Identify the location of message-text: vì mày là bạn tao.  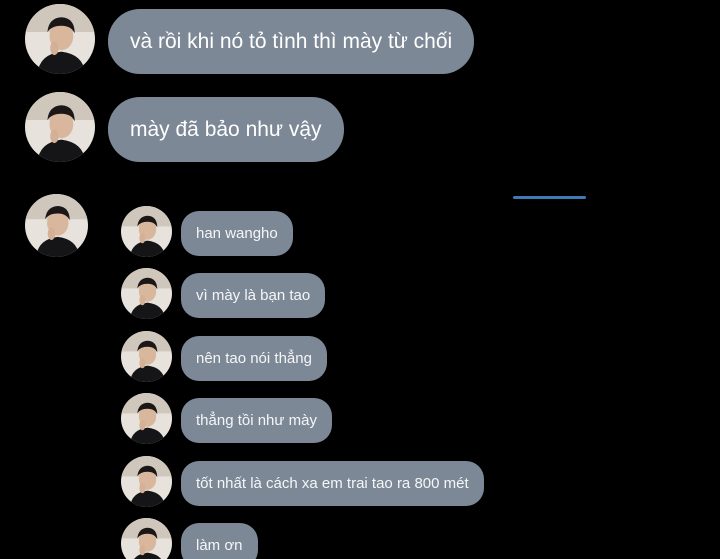
(253, 295).